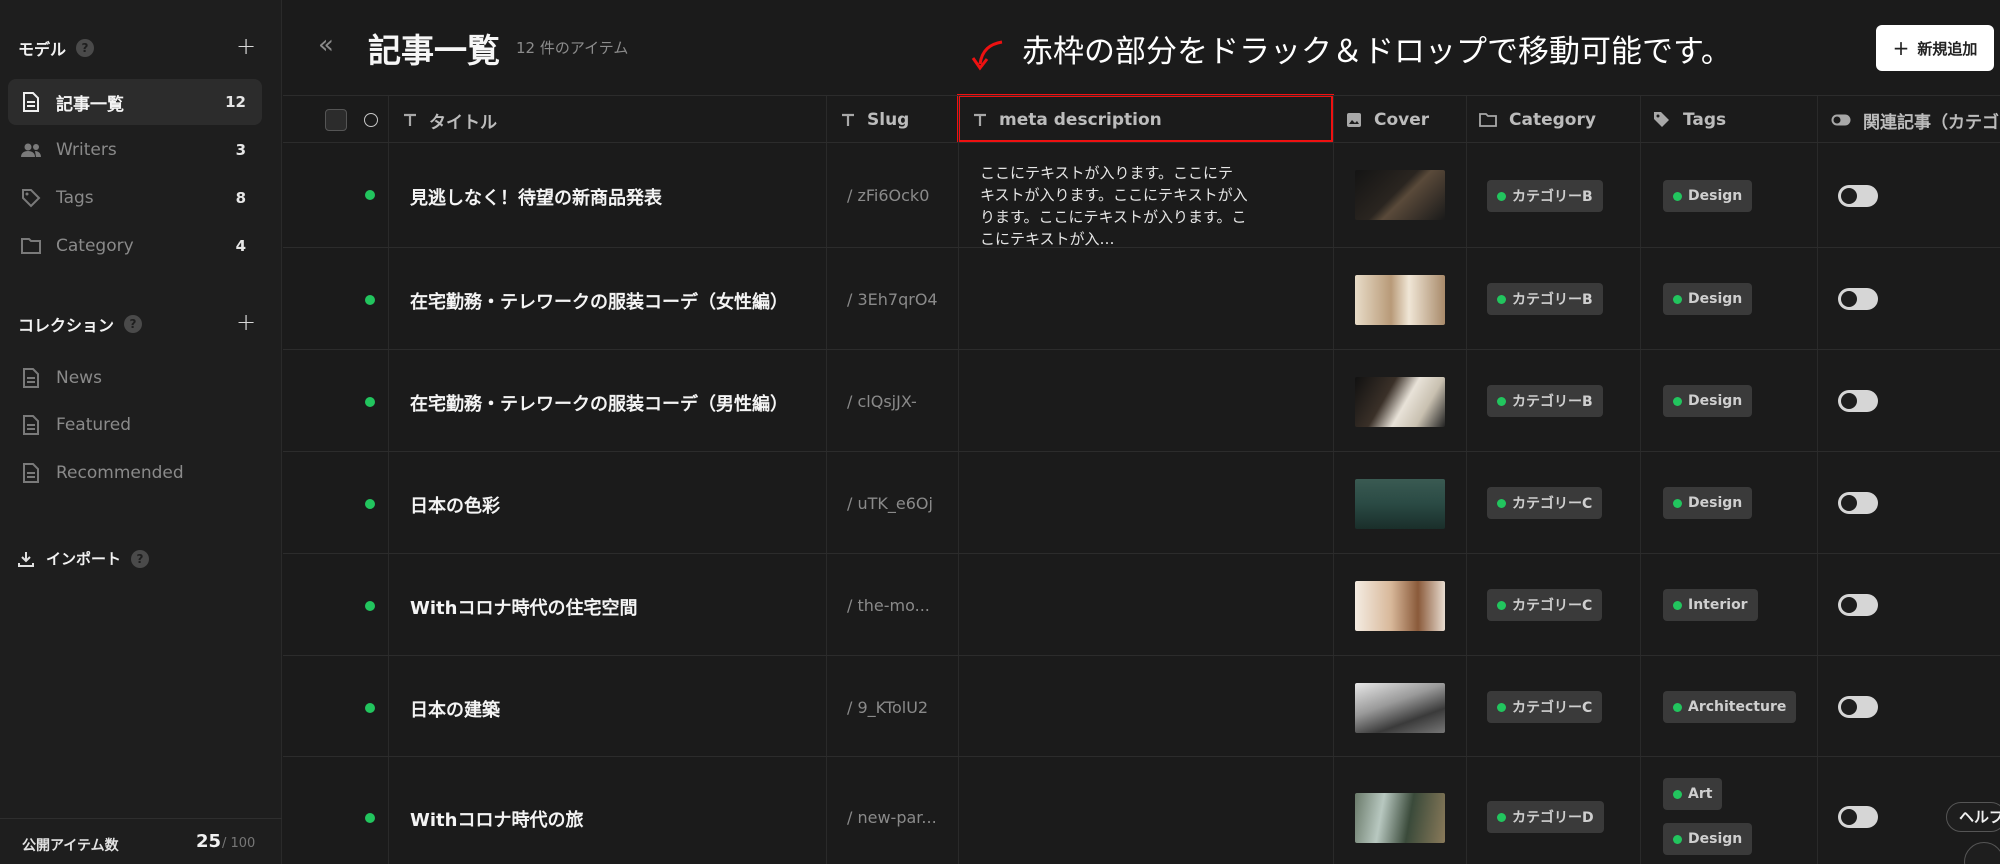 The image size is (2000, 864). Describe the element at coordinates (455, 506) in the screenshot. I see `row-title: 日本の色彩` at that location.